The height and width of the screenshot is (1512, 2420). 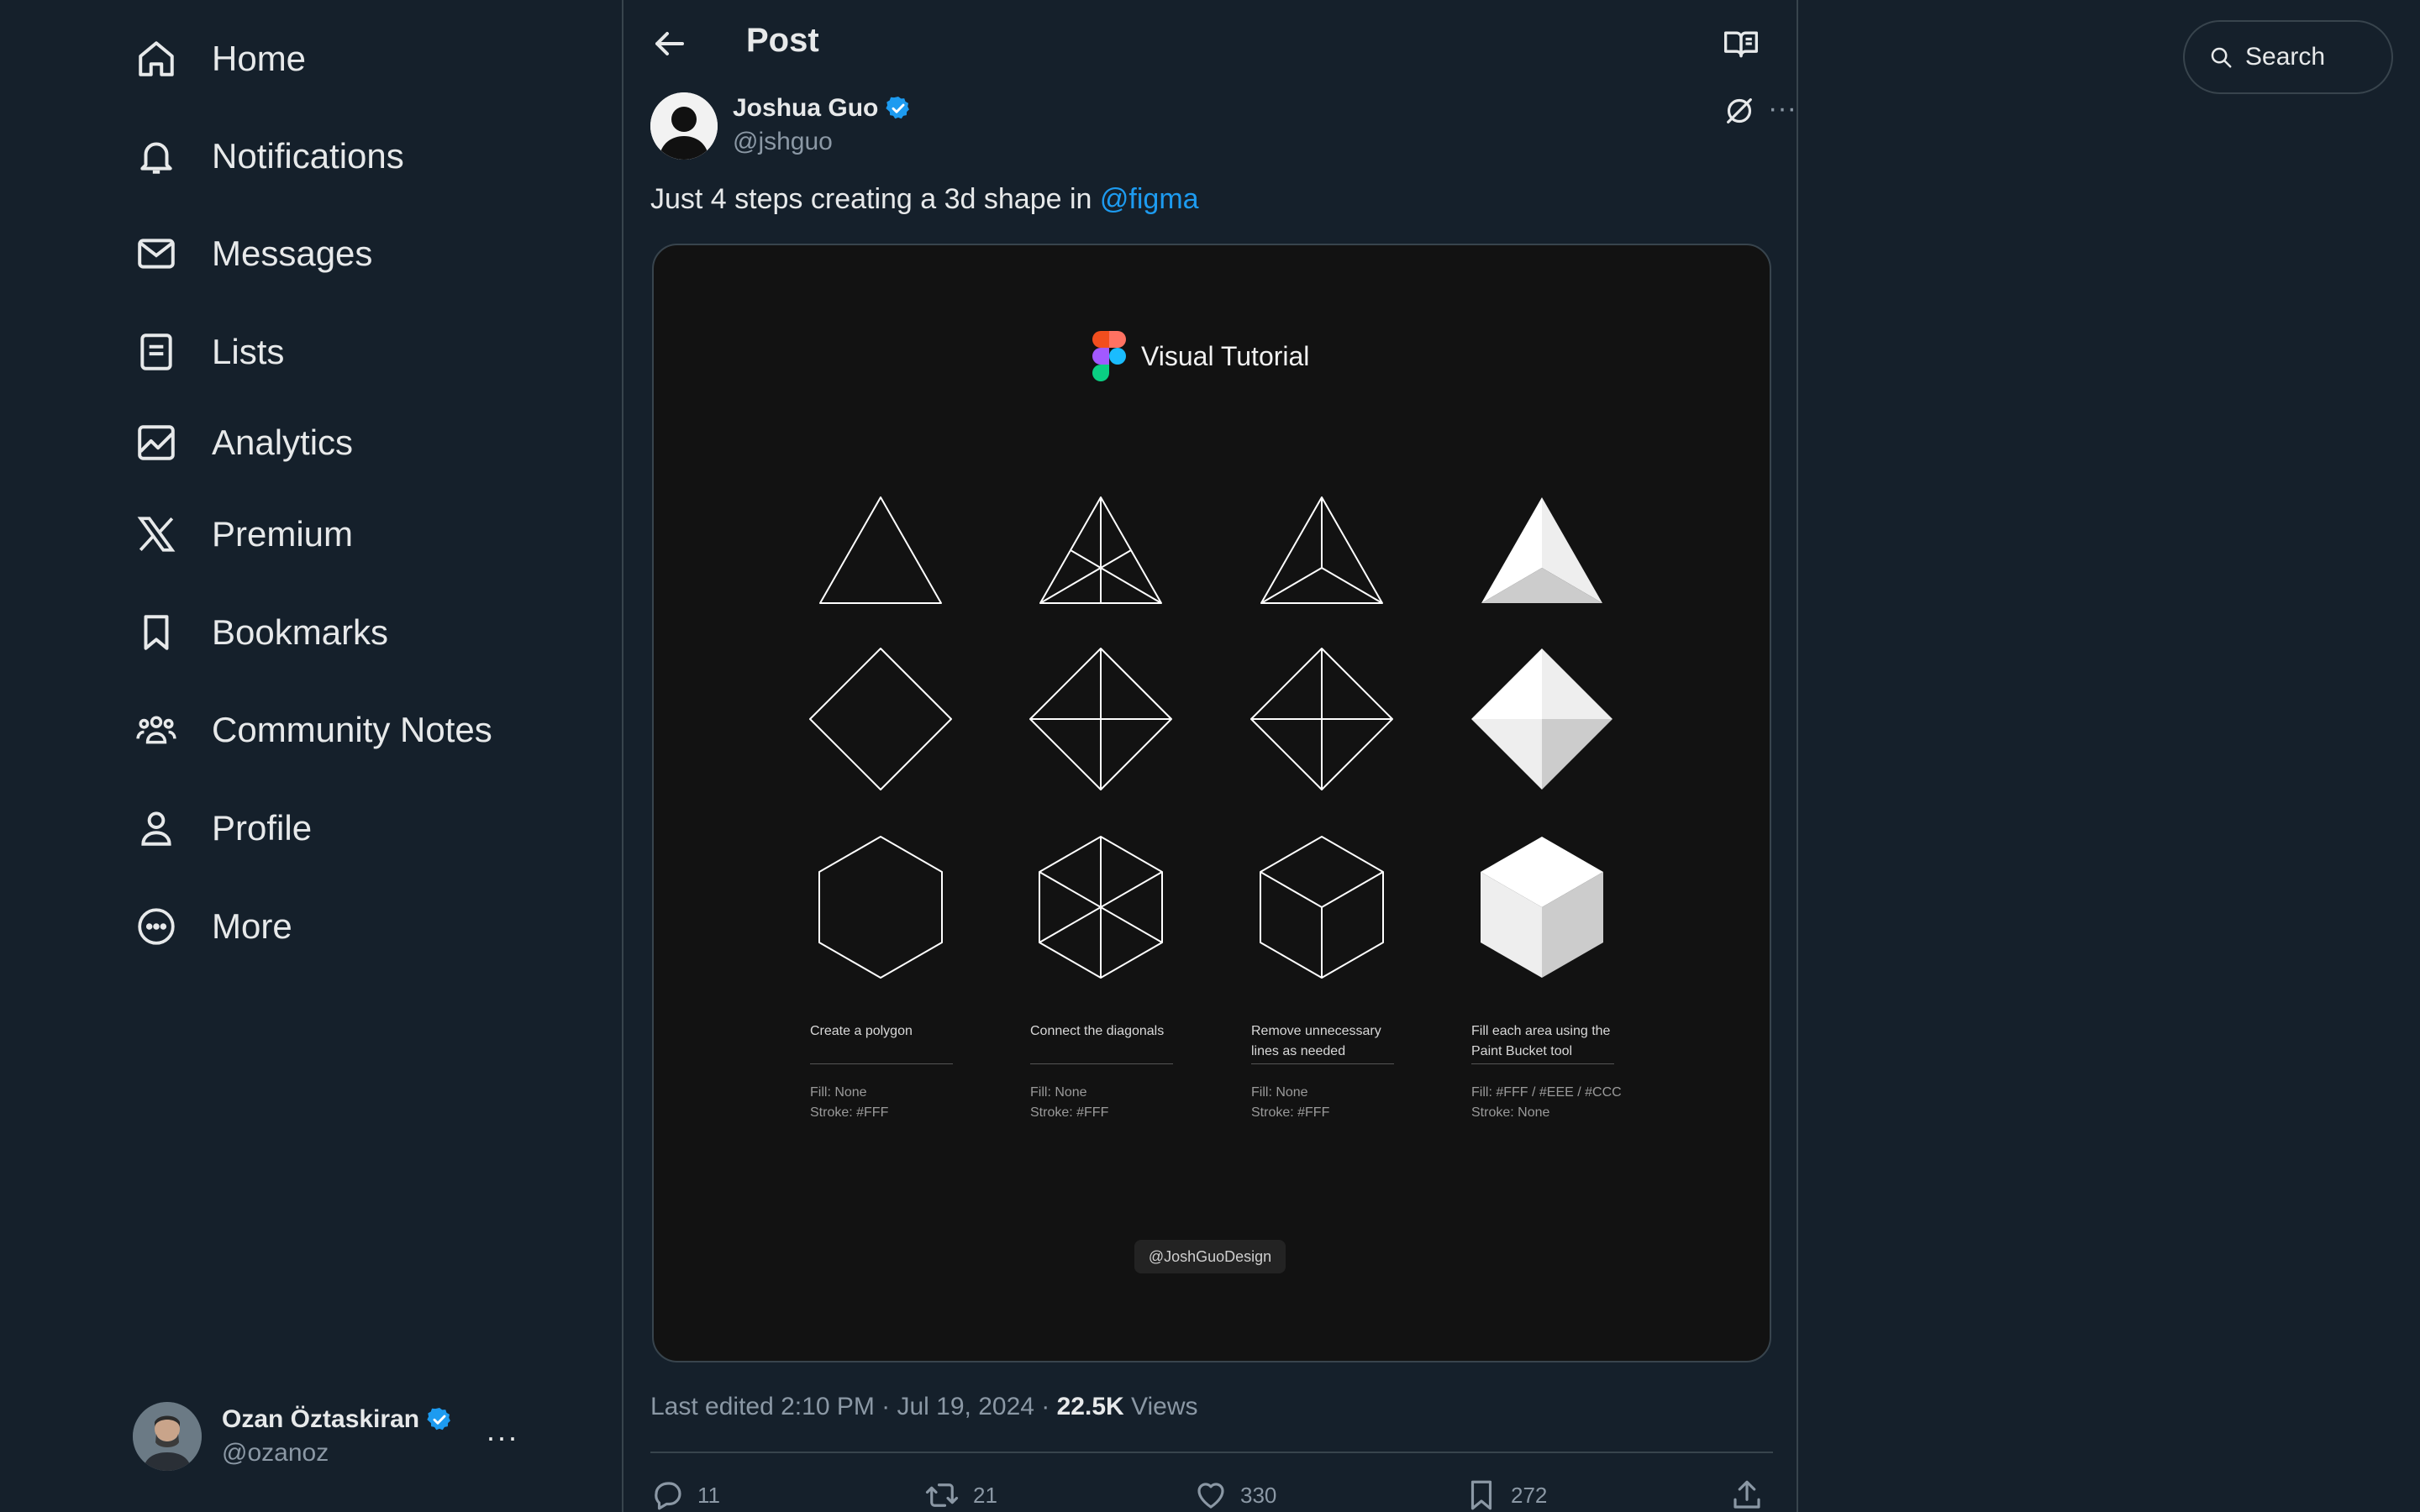 I want to click on step-fill: Fill: #FFF / #EEE / #CCC, so click(x=1546, y=1092).